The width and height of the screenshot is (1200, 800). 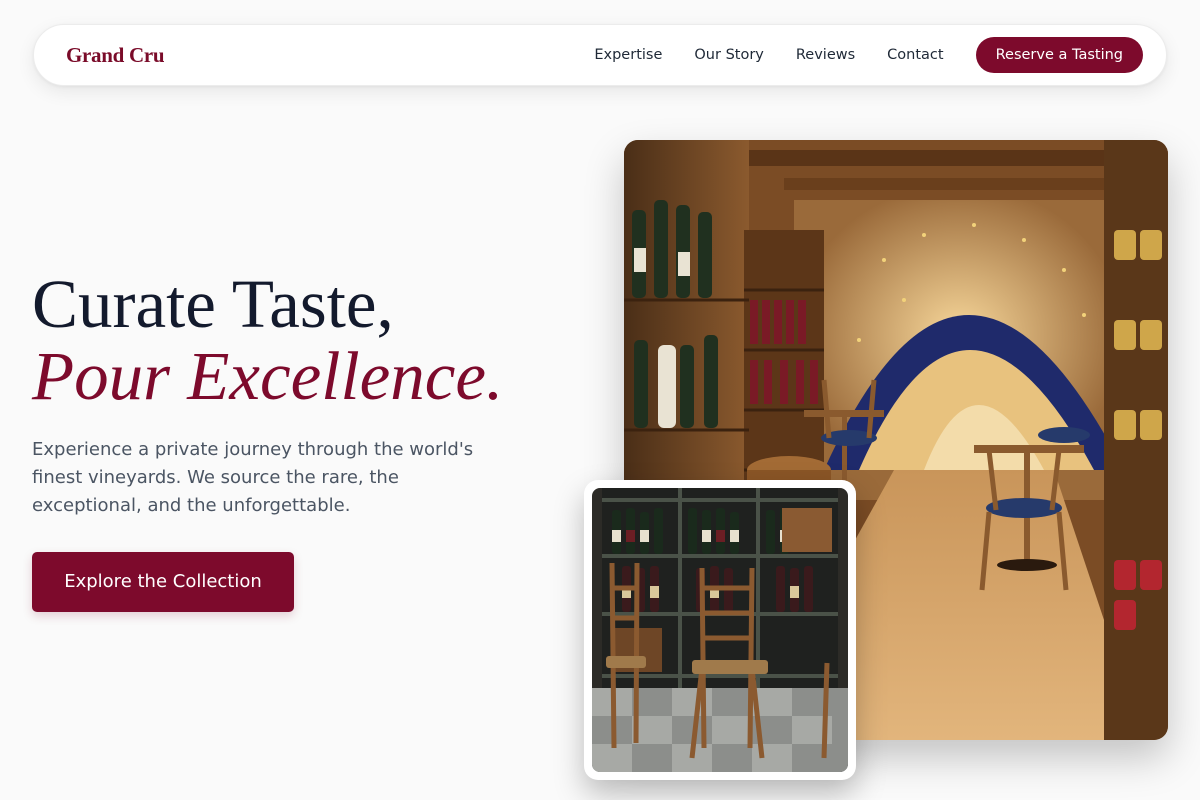 I want to click on hero-title-line1: Curate Taste,, so click(x=213, y=304).